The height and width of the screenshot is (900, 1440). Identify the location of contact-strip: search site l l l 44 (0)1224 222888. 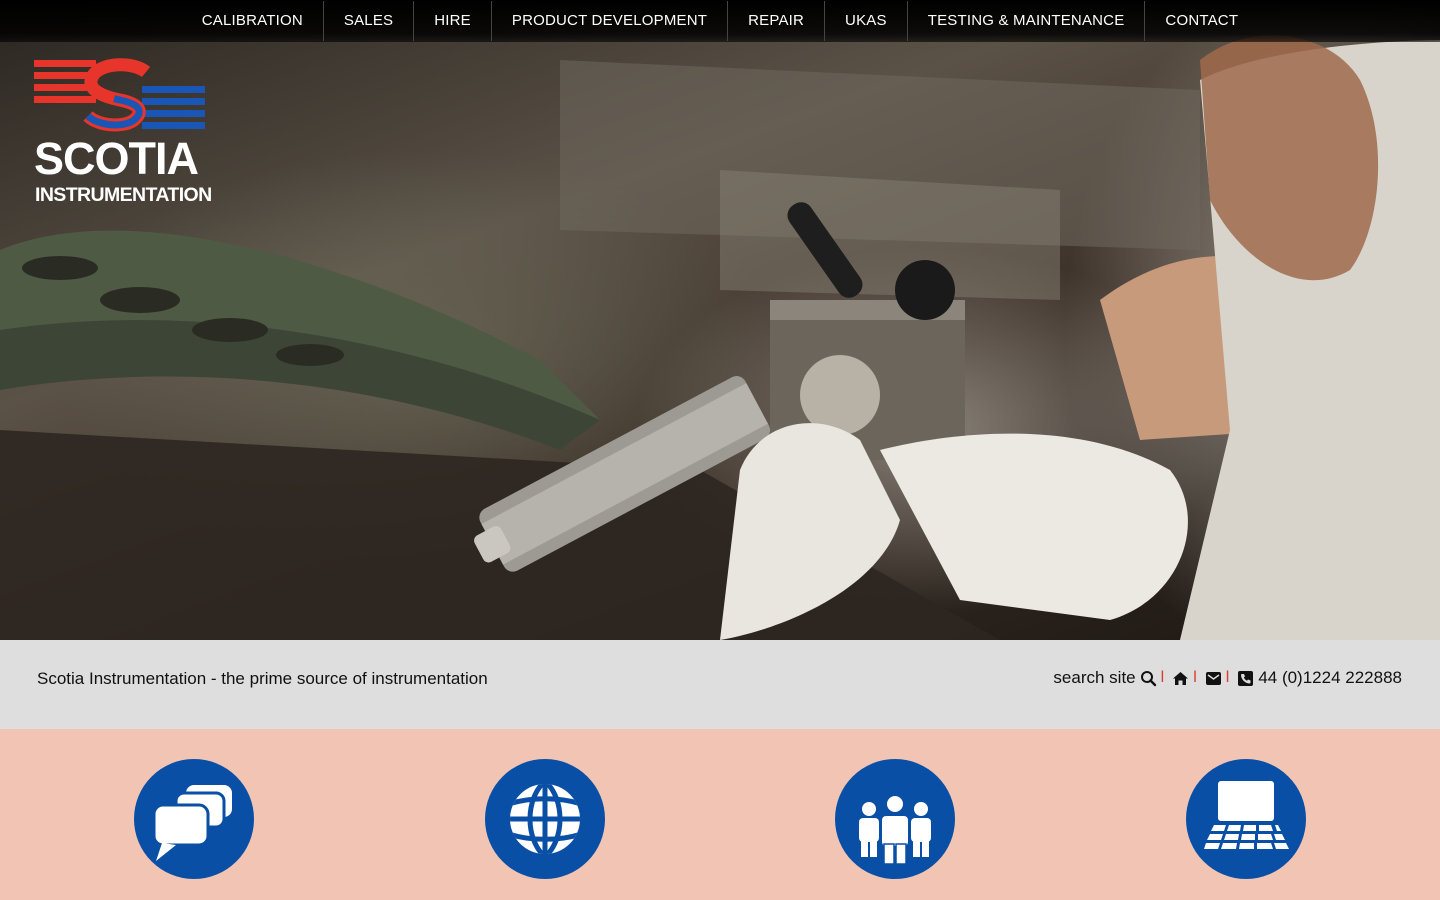
(1227, 678).